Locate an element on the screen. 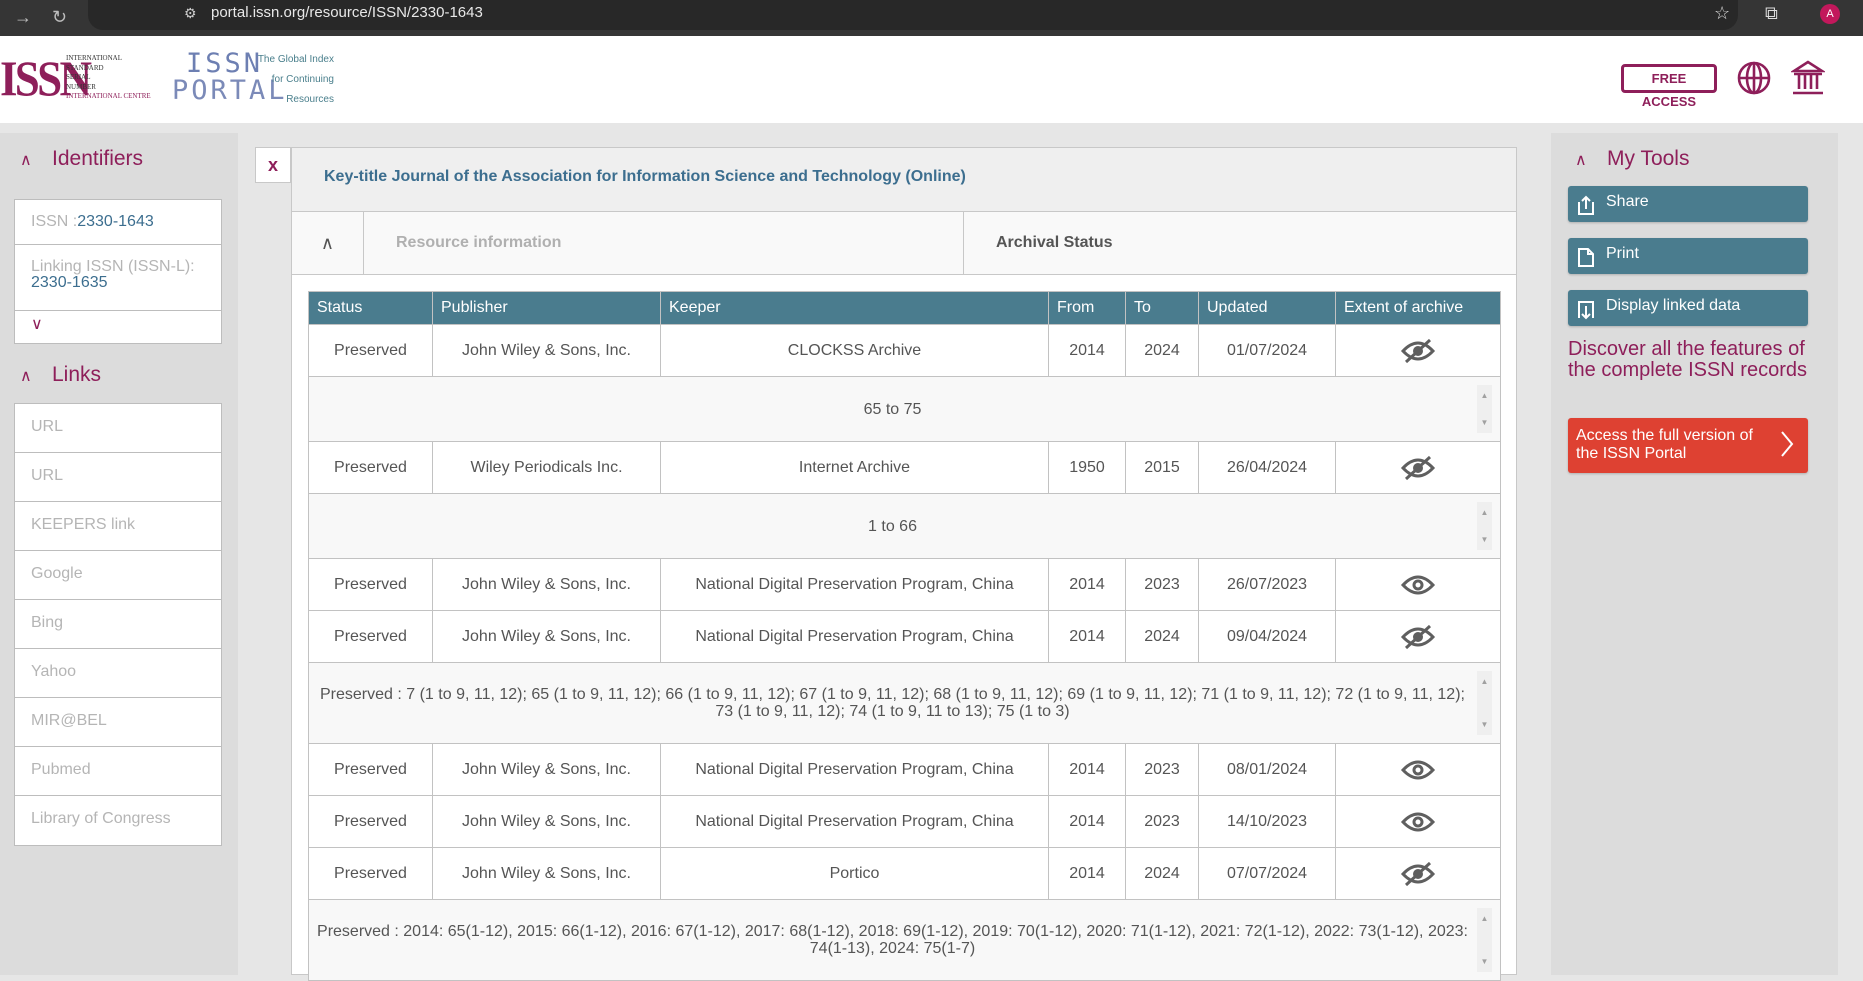  column-header-updated: Updated is located at coordinates (1267, 308).